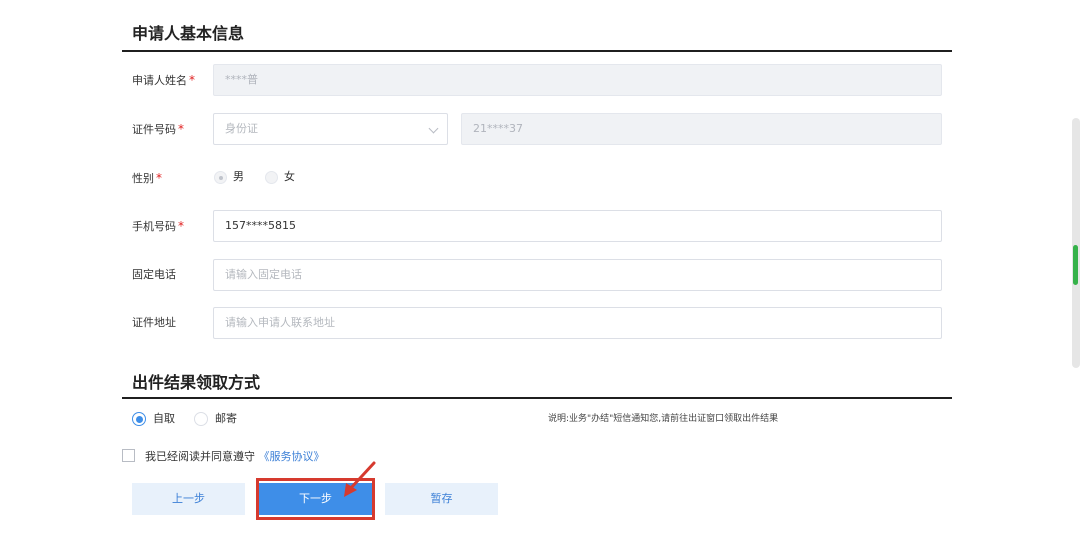 The width and height of the screenshot is (1080, 533). Describe the element at coordinates (1075, 265) in the screenshot. I see `scroll-position-marker` at that location.